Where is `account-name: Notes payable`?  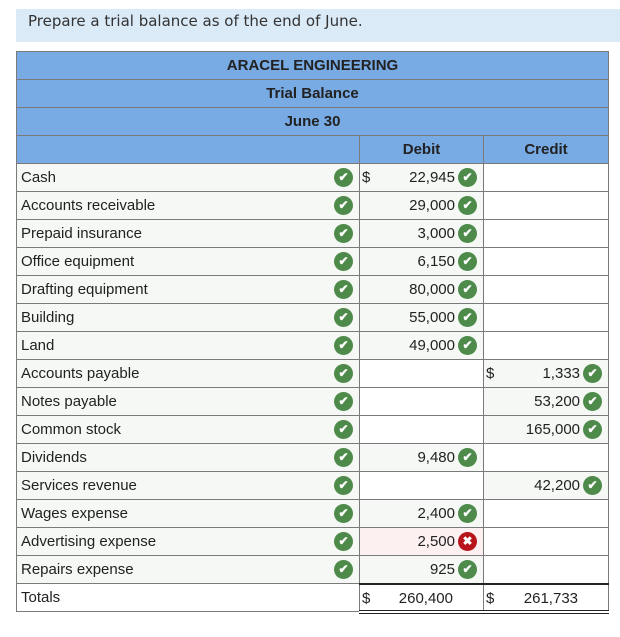 account-name: Notes payable is located at coordinates (69, 401).